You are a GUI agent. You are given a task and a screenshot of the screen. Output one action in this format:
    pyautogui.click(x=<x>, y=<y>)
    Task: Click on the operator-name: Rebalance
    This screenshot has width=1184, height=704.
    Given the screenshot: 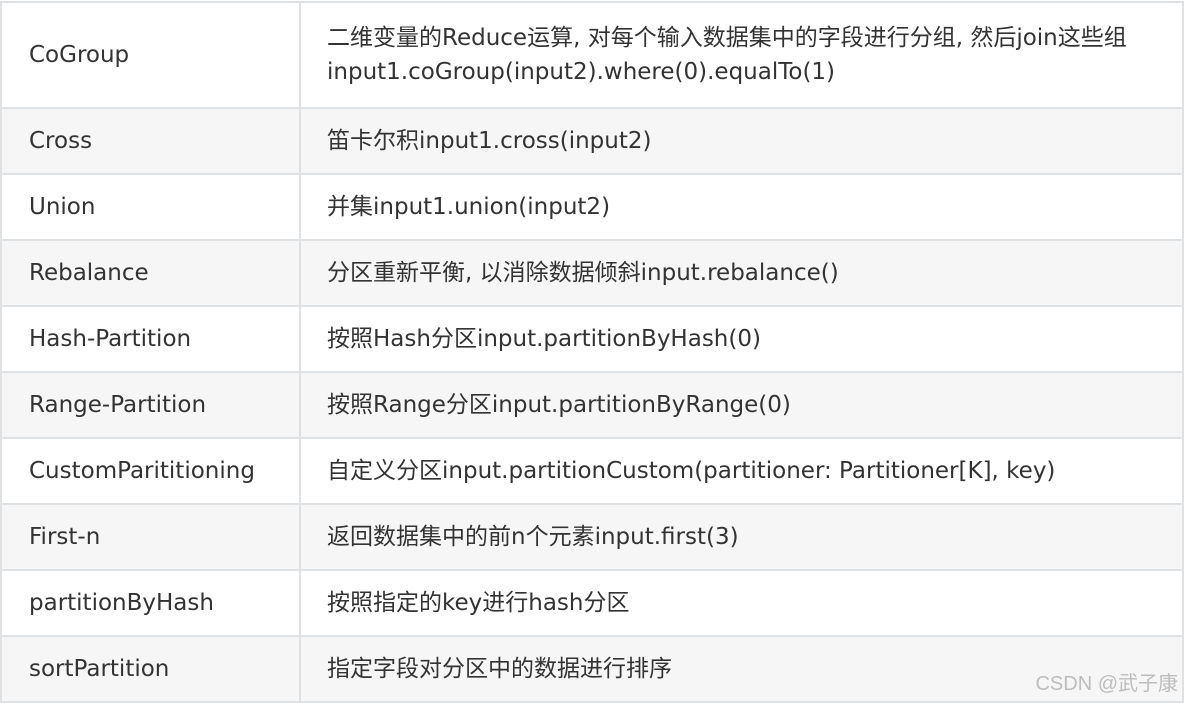 What is the action you would take?
    pyautogui.click(x=150, y=273)
    